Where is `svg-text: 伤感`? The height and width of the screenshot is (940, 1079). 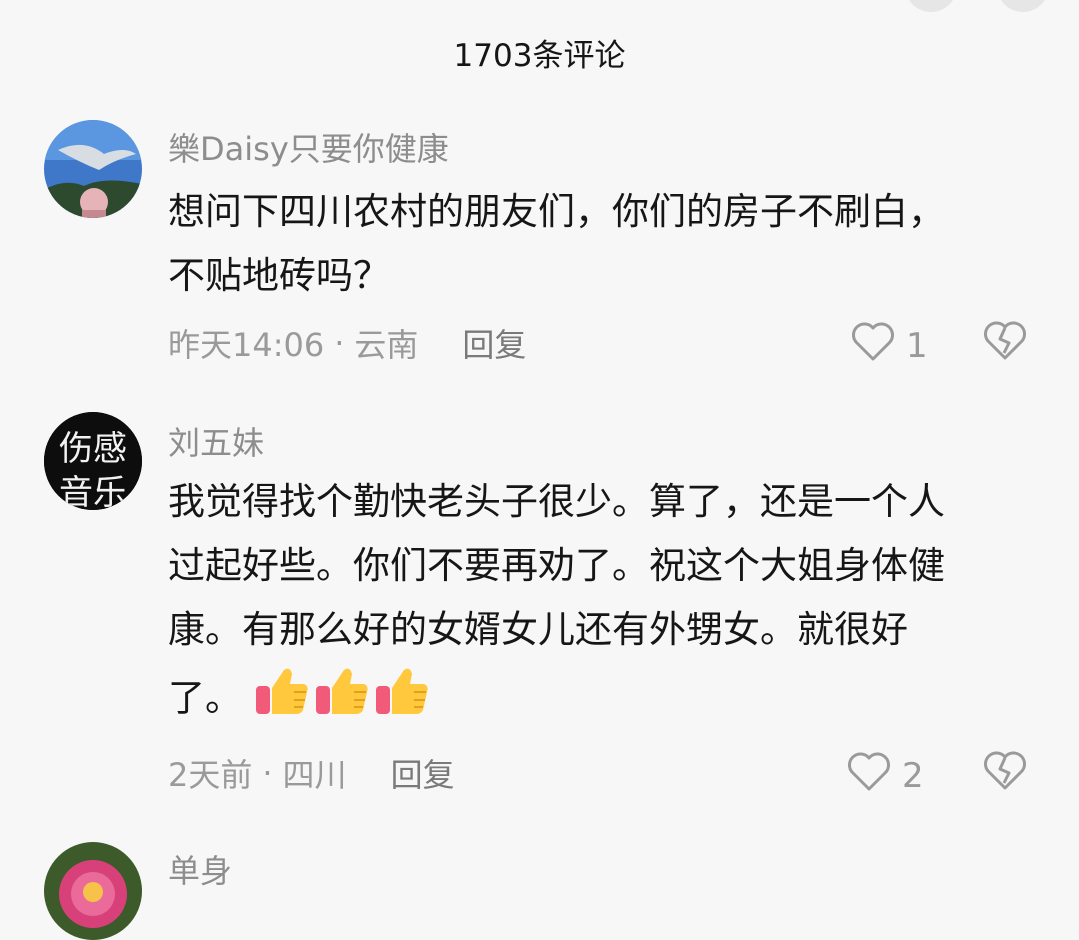 svg-text: 伤感 is located at coordinates (93, 449).